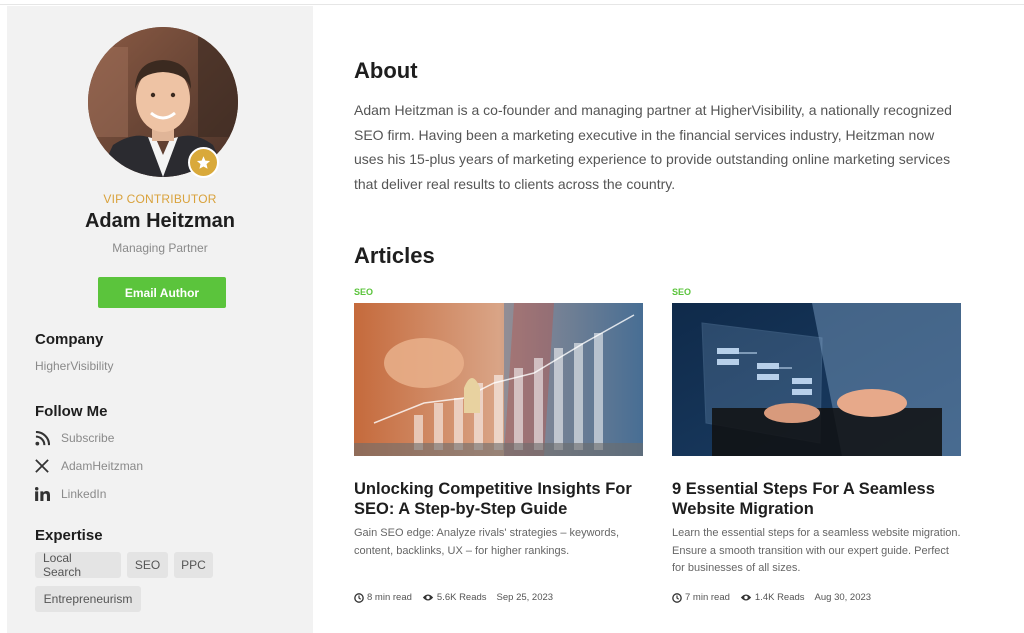 Image resolution: width=1024 pixels, height=633 pixels. What do you see at coordinates (394, 255) in the screenshot?
I see `articles-heading: Articles` at bounding box center [394, 255].